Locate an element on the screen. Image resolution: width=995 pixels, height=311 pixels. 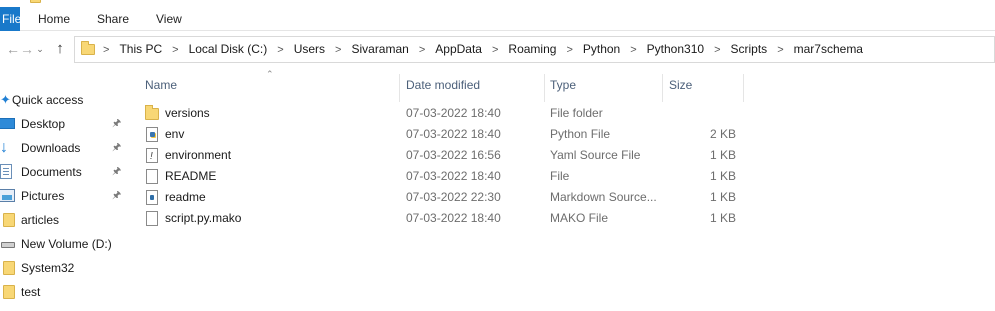
file-date: 07-03-2022 16:56 is located at coordinates (453, 155).